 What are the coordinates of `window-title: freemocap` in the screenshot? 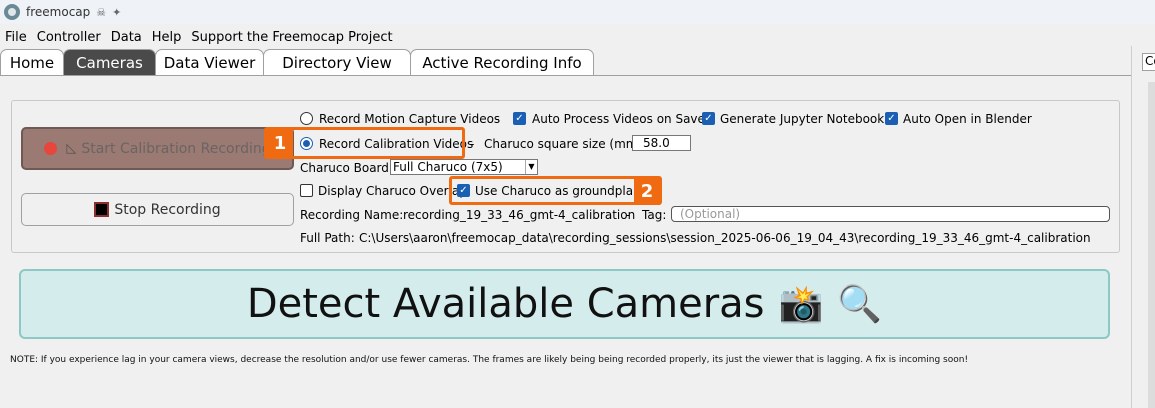 It's located at (58, 12).